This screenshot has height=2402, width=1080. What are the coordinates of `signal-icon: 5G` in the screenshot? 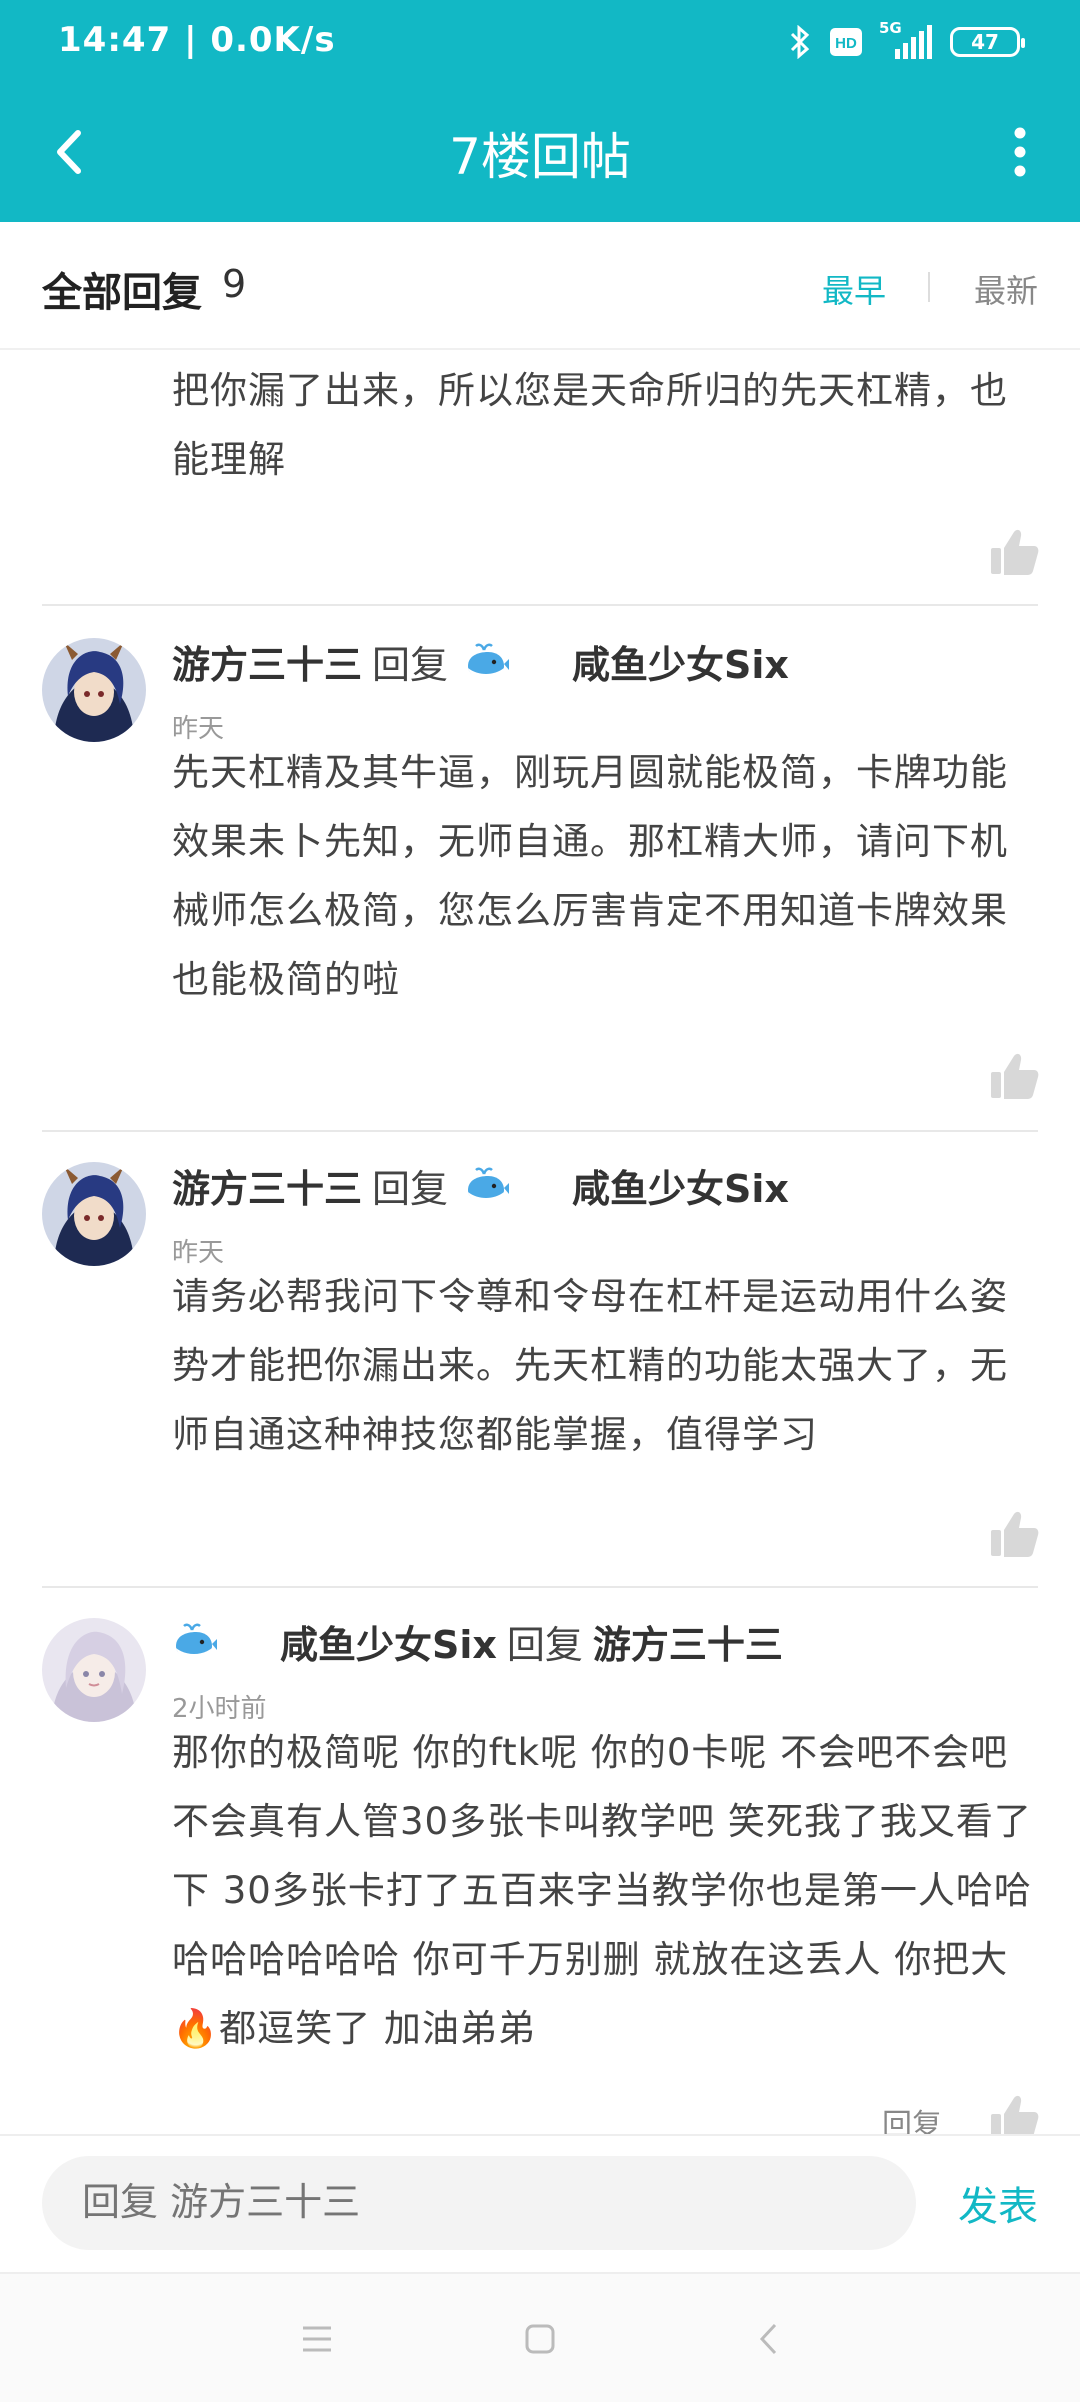 It's located at (905, 39).